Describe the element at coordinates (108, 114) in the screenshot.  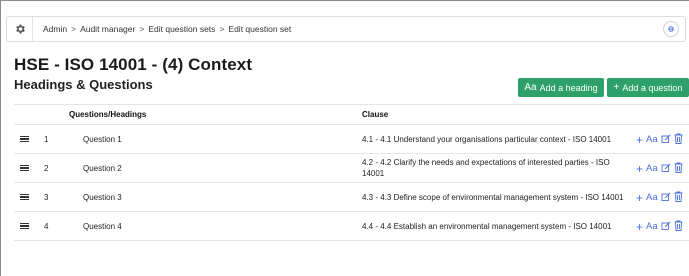
I see `header-questions: Questions/Headings` at that location.